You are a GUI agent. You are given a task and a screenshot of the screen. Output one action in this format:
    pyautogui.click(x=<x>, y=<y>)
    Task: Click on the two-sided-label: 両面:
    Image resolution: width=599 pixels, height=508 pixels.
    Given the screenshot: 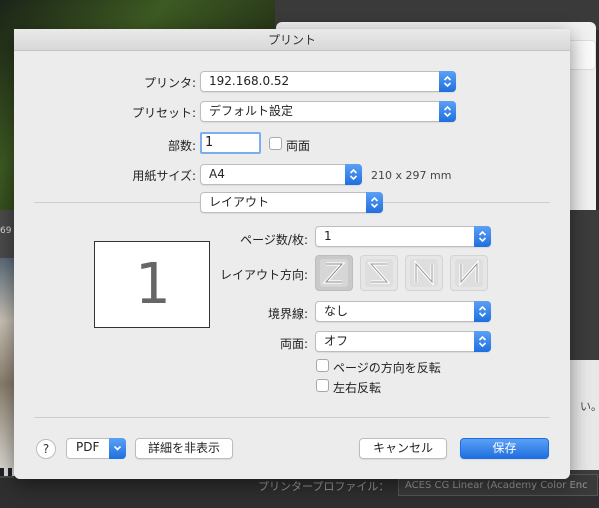 What is the action you would take?
    pyautogui.click(x=293, y=344)
    